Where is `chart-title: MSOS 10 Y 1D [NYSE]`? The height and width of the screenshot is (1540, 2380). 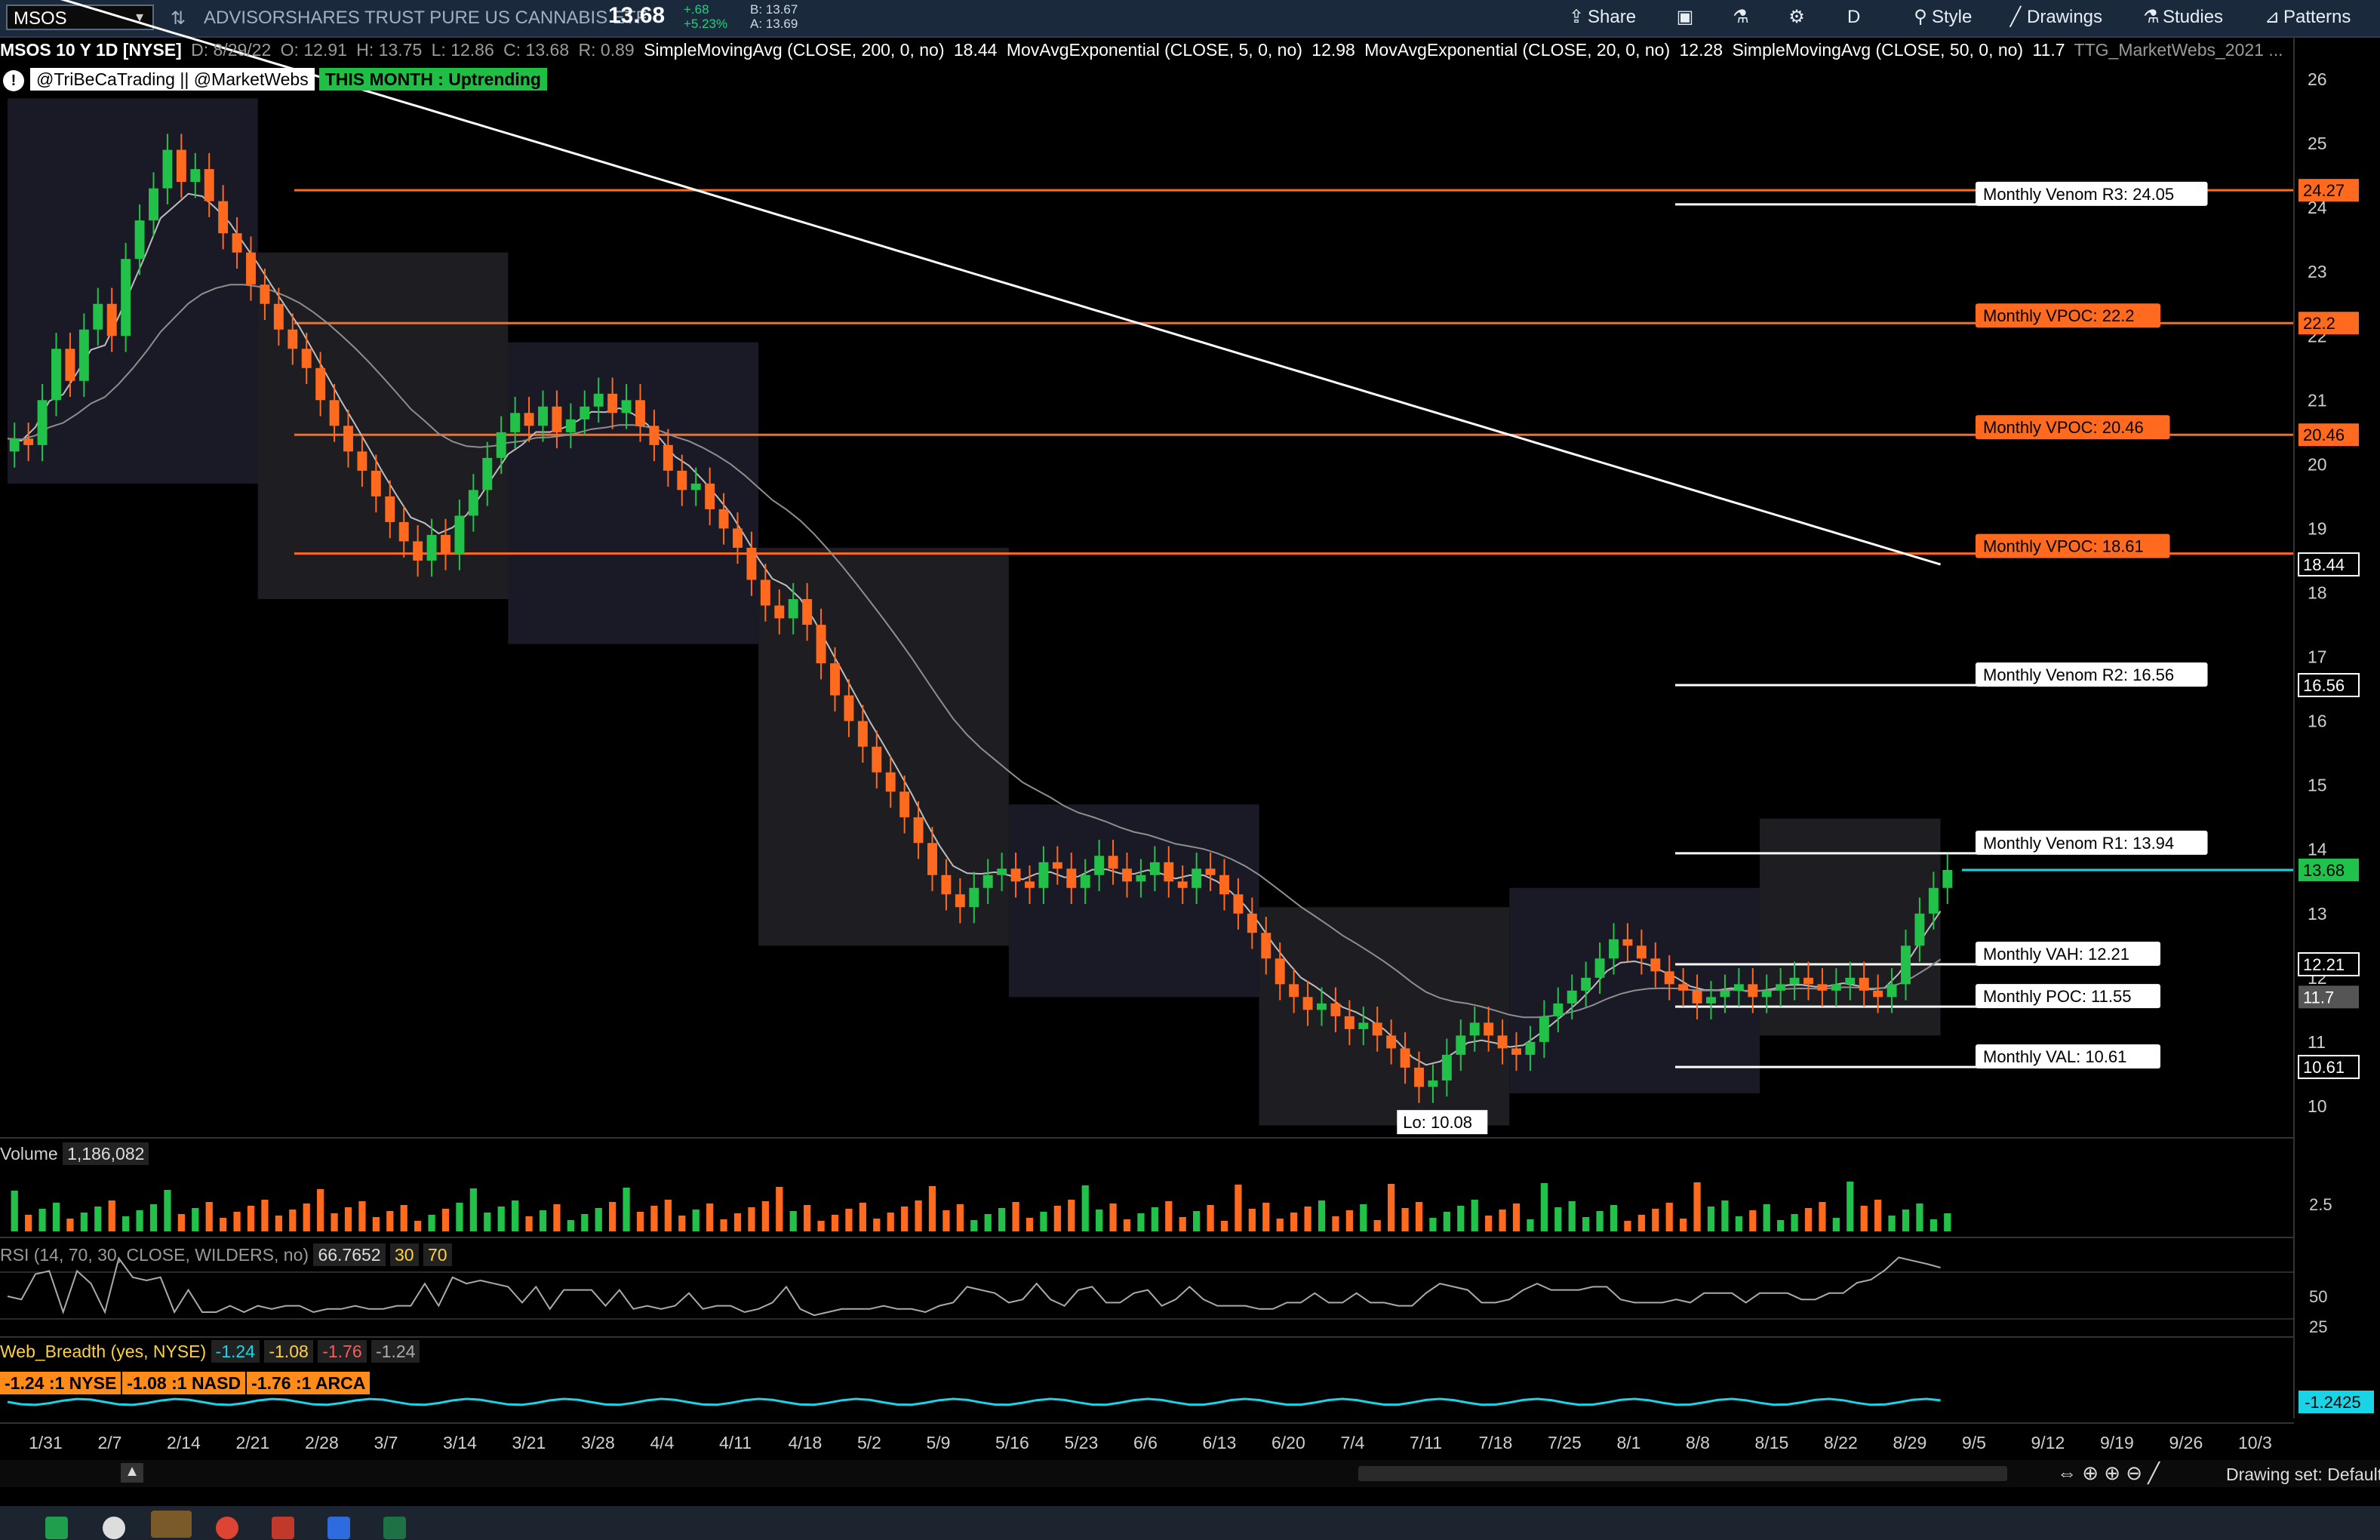 chart-title: MSOS 10 Y 1D [NYSE] is located at coordinates (91, 50).